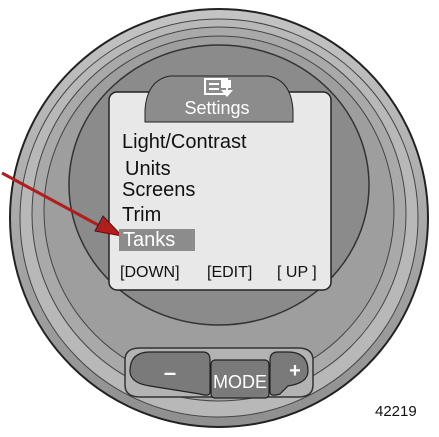  I want to click on minus-button: –, so click(170, 373).